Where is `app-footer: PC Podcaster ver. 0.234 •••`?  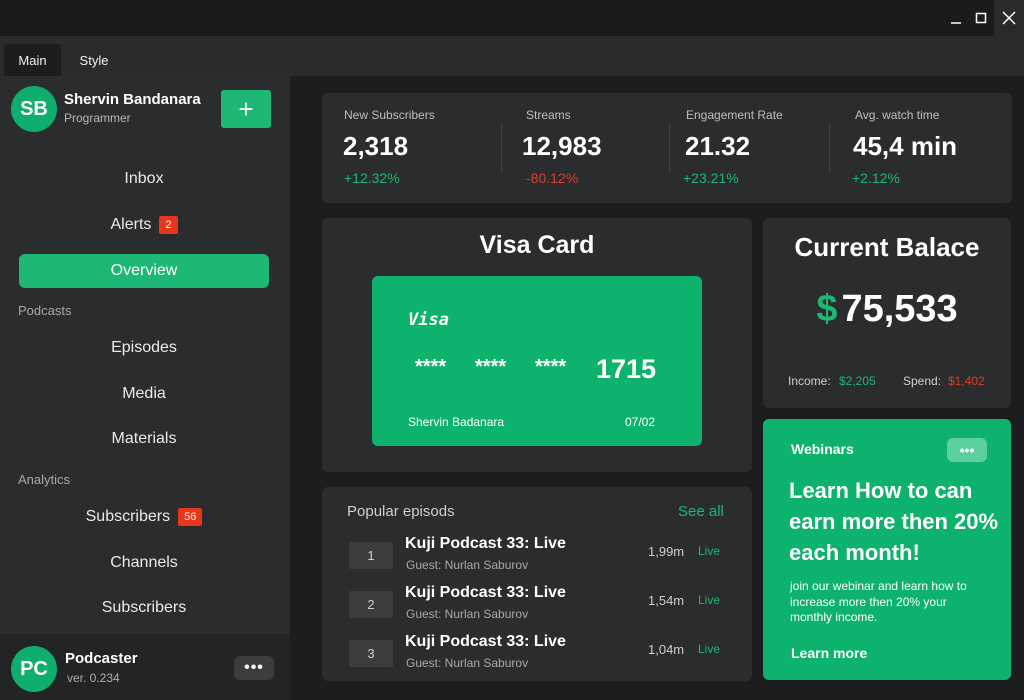 app-footer: PC Podcaster ver. 0.234 ••• is located at coordinates (145, 667).